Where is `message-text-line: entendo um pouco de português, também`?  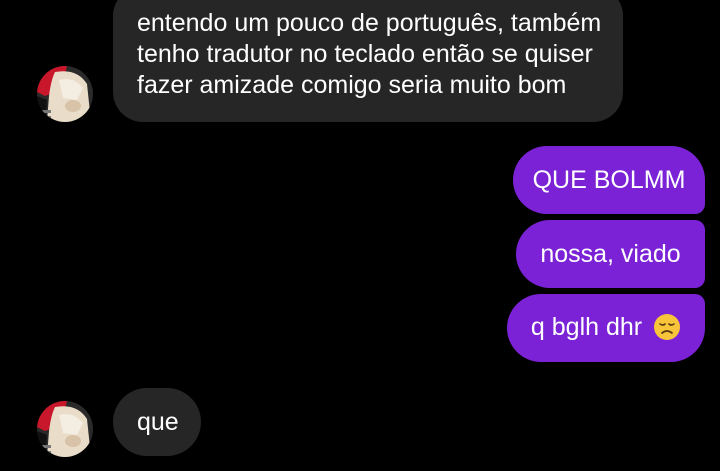 message-text-line: entendo um pouco de português, também is located at coordinates (369, 23).